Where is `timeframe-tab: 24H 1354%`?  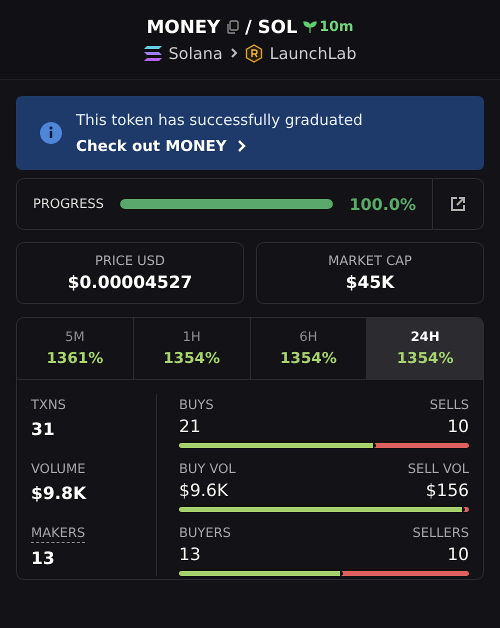
timeframe-tab: 24H 1354% is located at coordinates (425, 348).